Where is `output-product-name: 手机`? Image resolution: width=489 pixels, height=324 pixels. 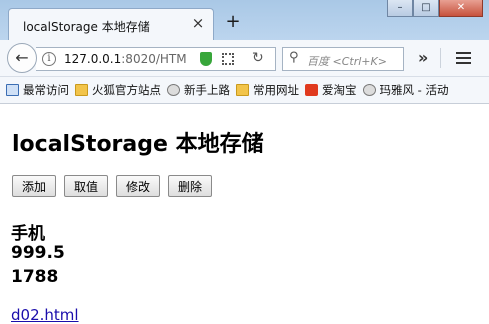 output-product-name: 手机 is located at coordinates (28, 234).